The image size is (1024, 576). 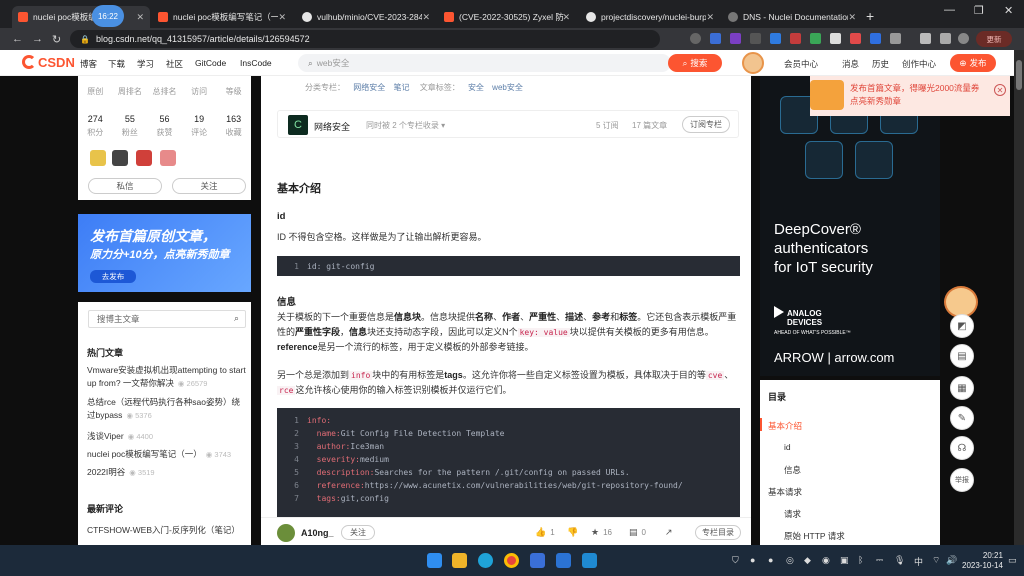 I want to click on extensions-puzzle-icon, so click(x=925, y=38).